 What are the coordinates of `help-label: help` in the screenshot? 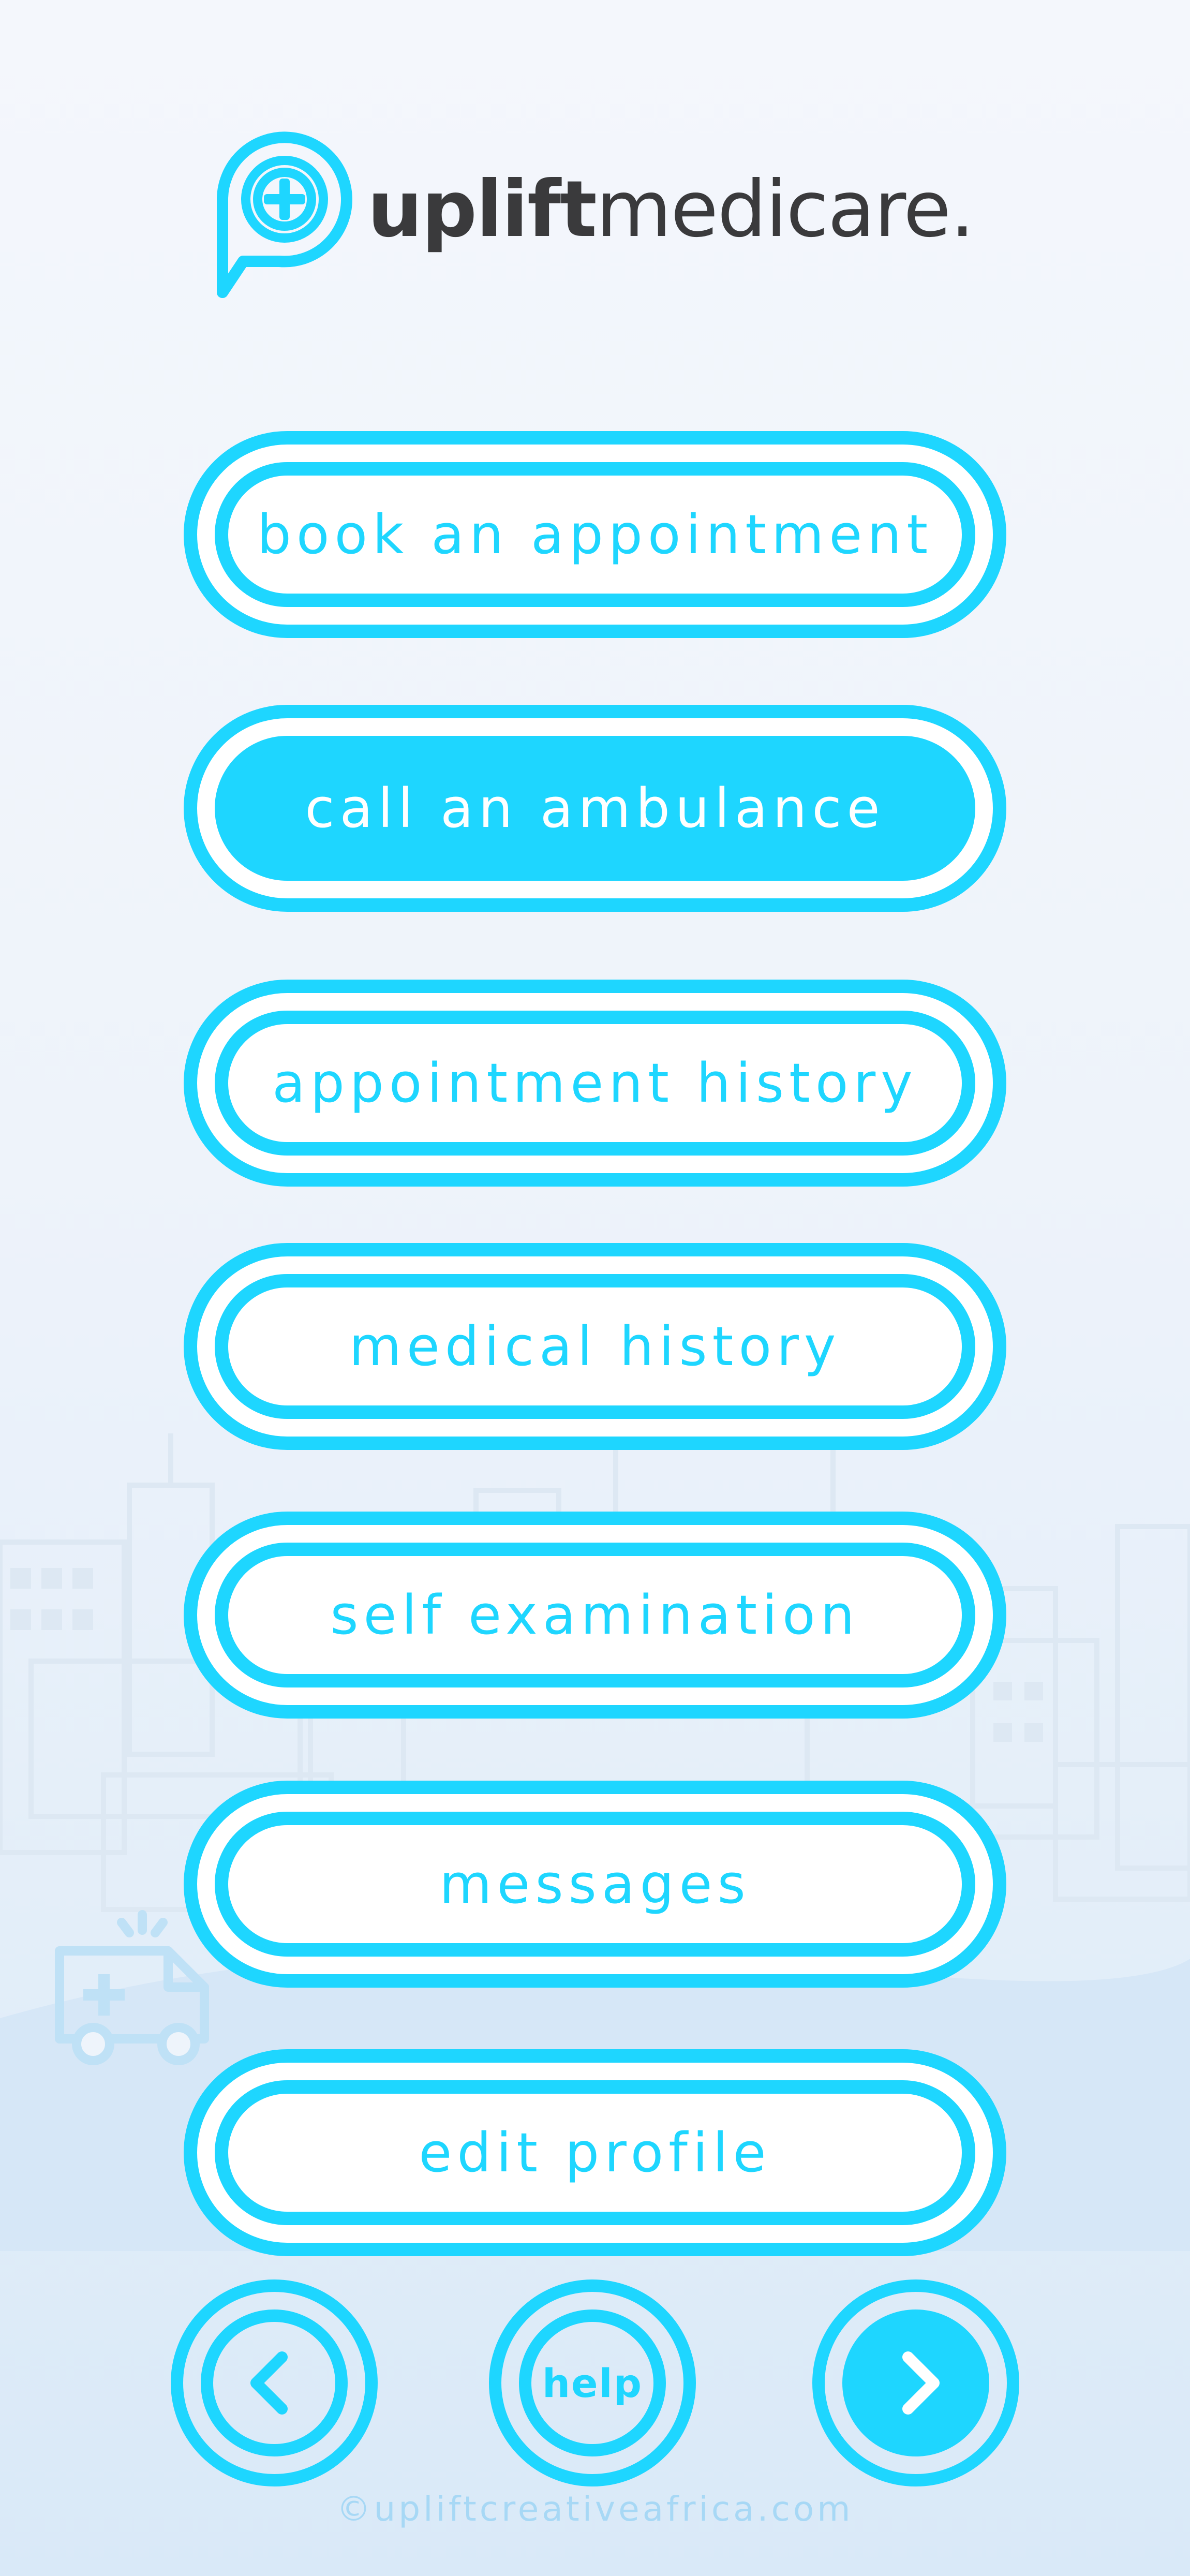 It's located at (592, 2383).